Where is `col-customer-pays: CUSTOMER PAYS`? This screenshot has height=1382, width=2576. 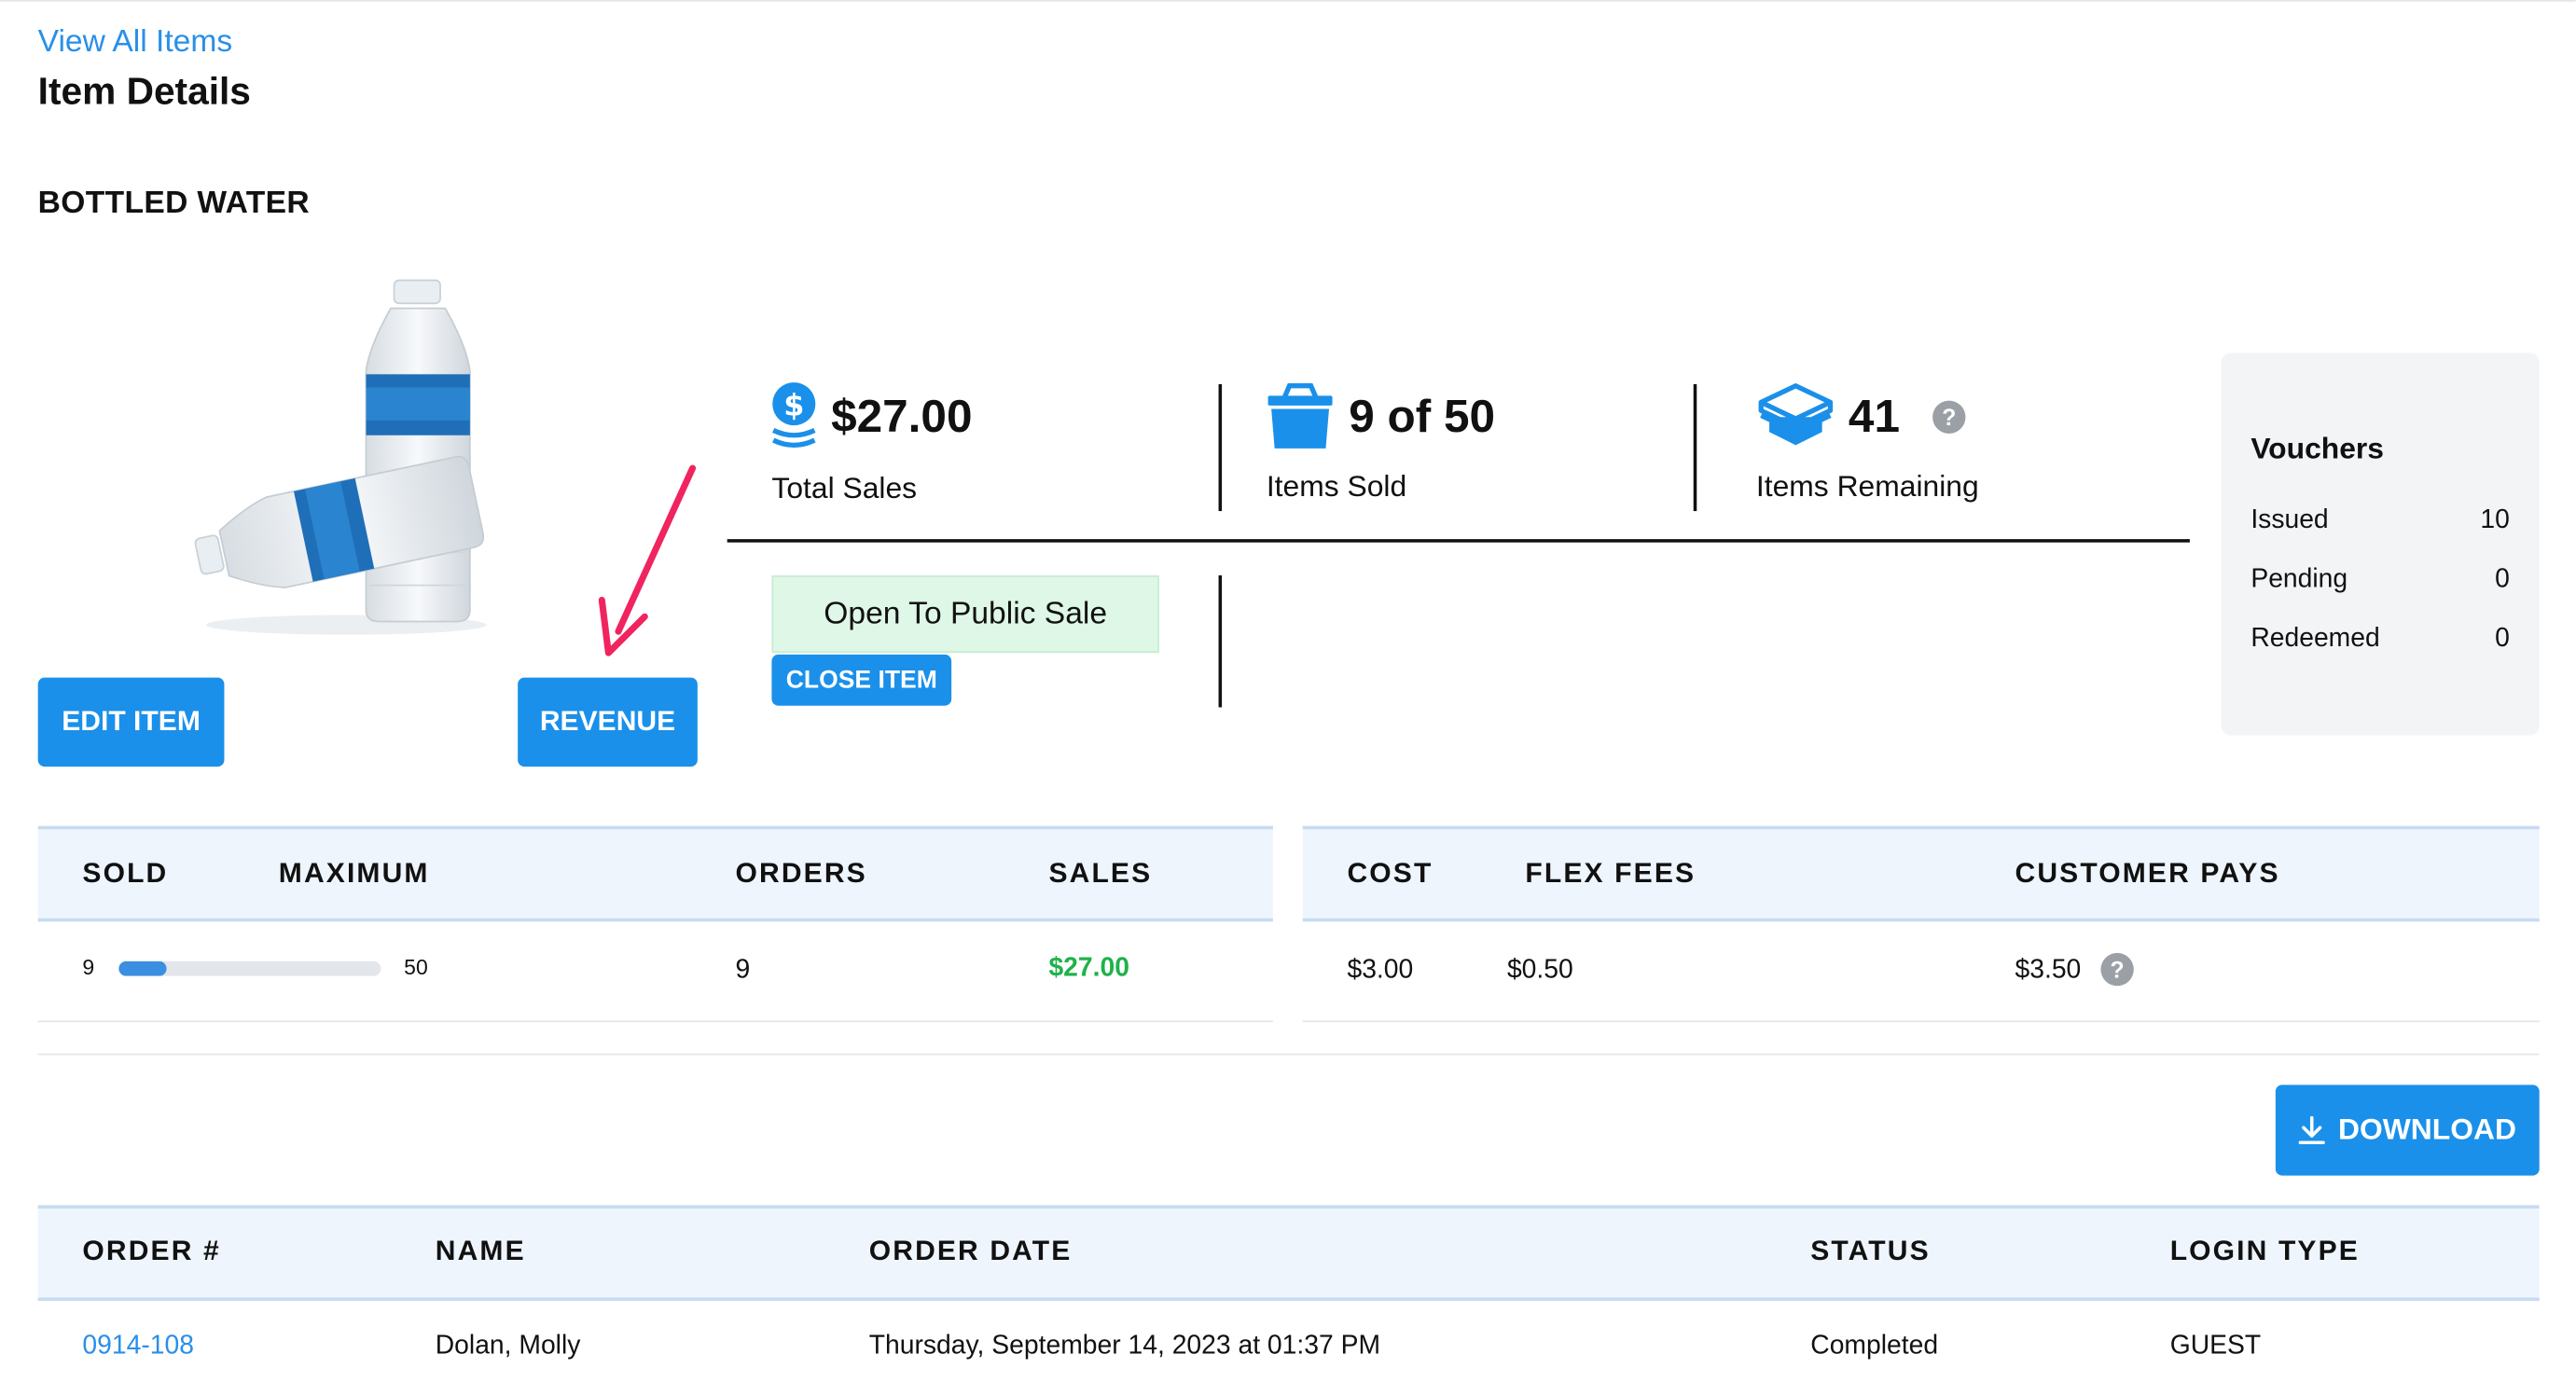 col-customer-pays: CUSTOMER PAYS is located at coordinates (2147, 873).